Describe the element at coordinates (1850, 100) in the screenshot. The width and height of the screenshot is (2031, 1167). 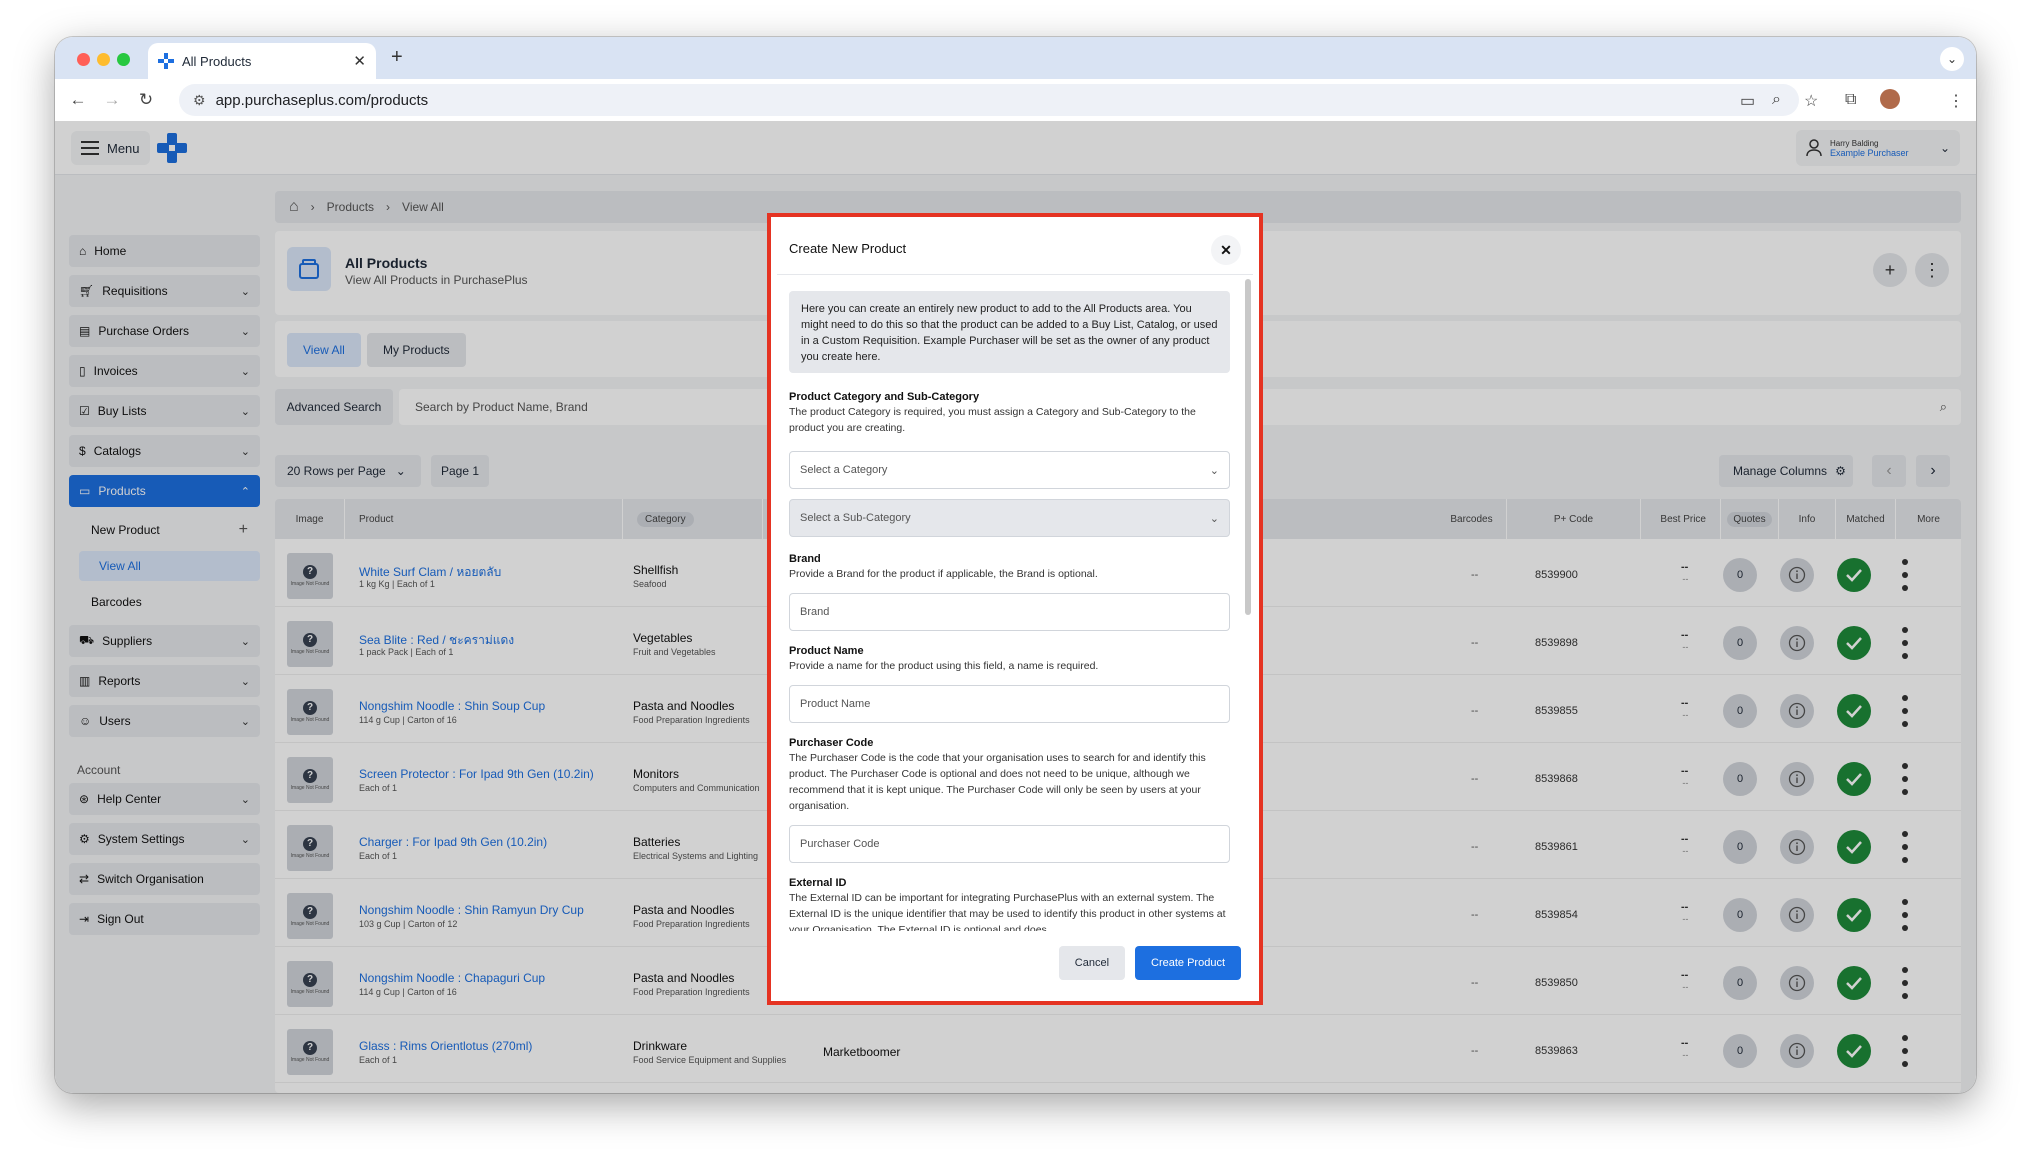
I see `extensions-icon: ⧉` at that location.